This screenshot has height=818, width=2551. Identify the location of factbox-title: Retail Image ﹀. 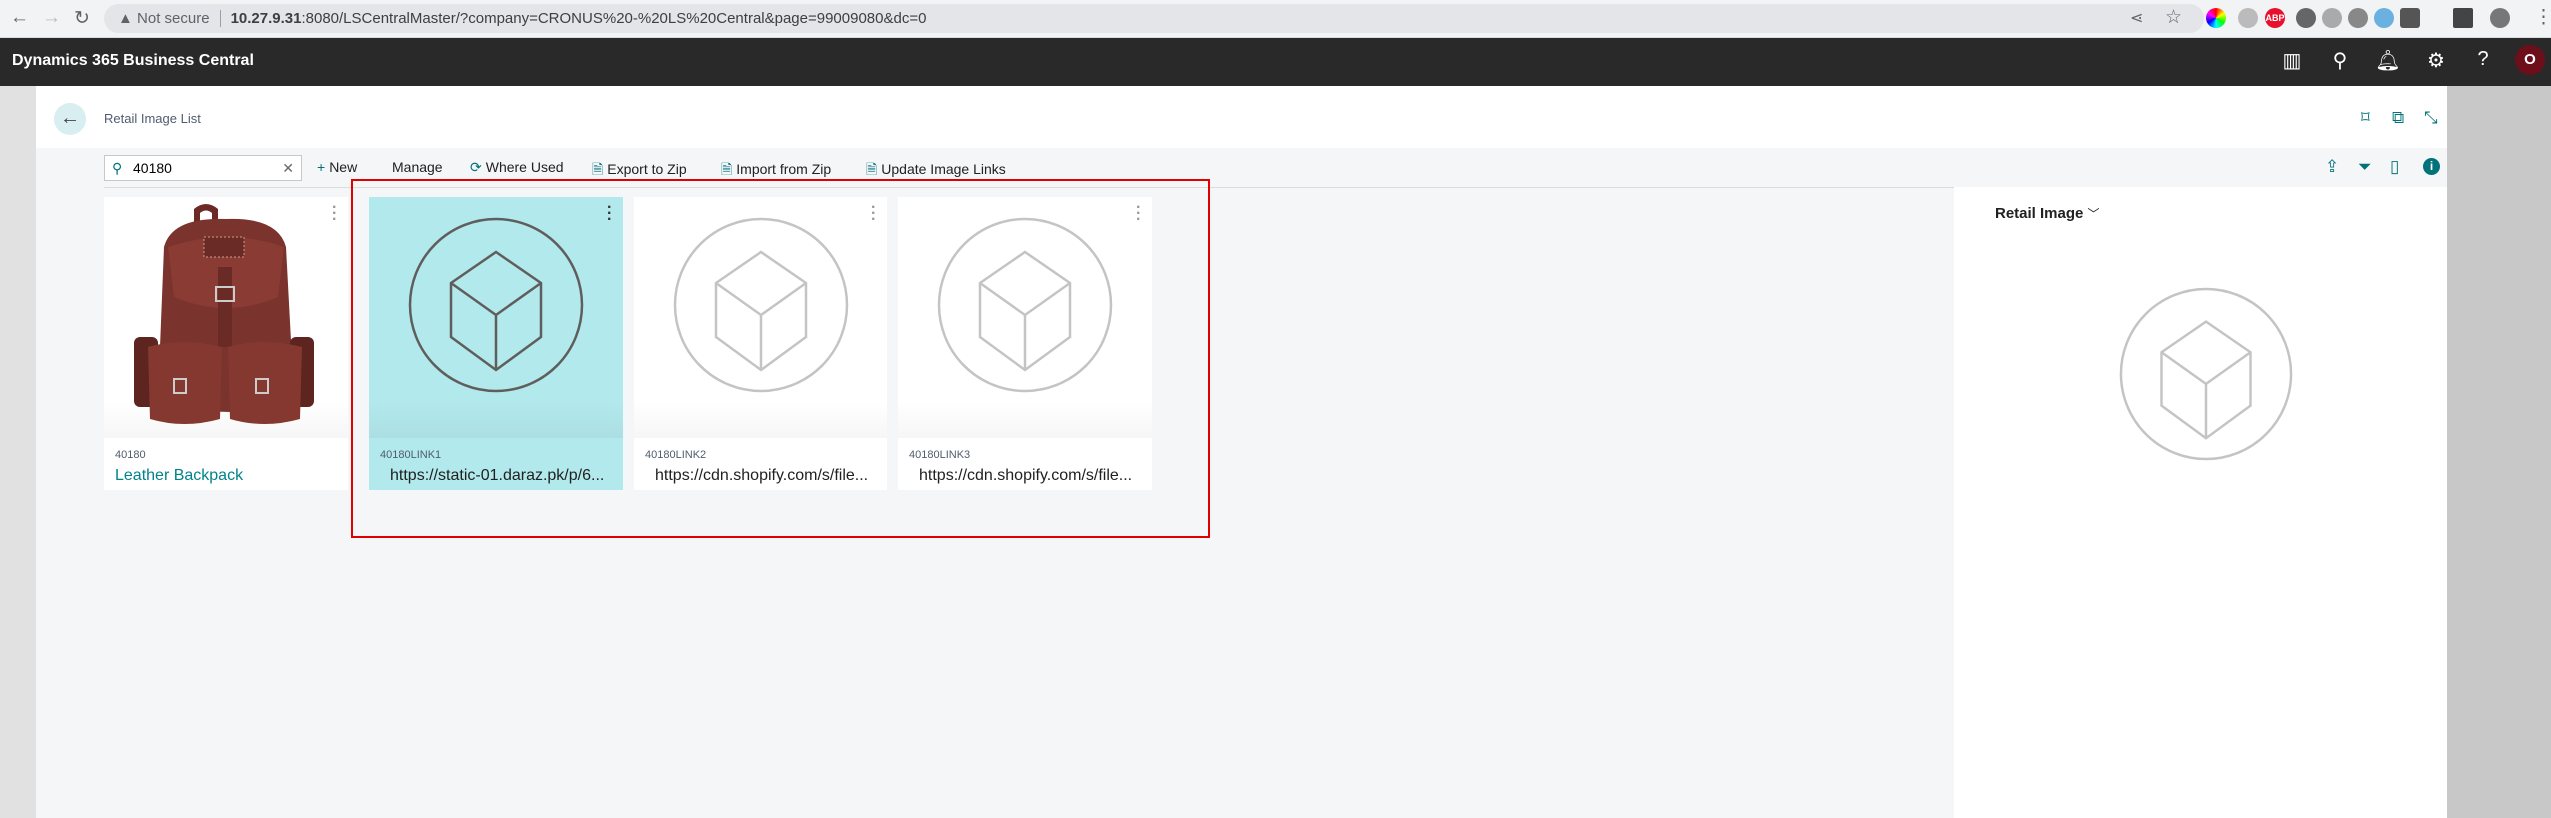
(2047, 213).